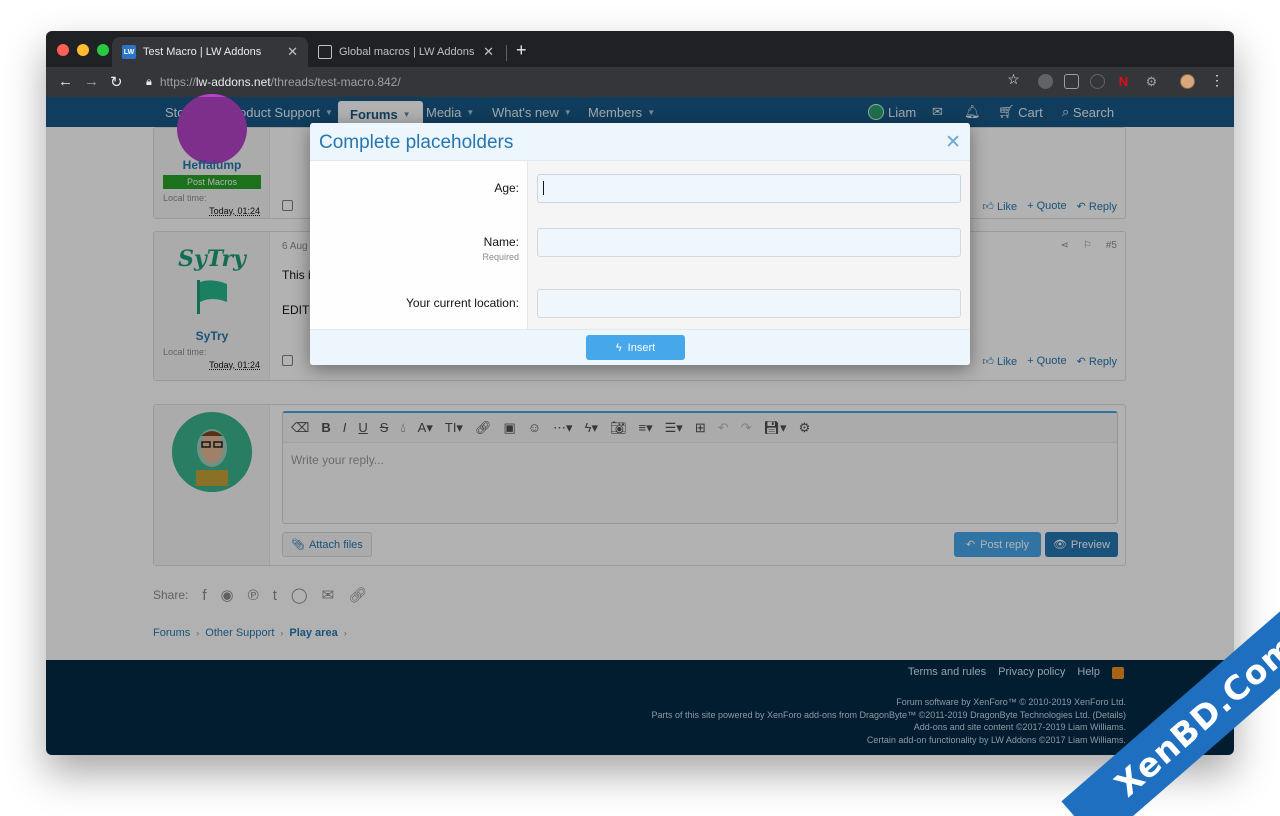  What do you see at coordinates (1013, 79) in the screenshot?
I see `bookmark-star-icon: ☆` at bounding box center [1013, 79].